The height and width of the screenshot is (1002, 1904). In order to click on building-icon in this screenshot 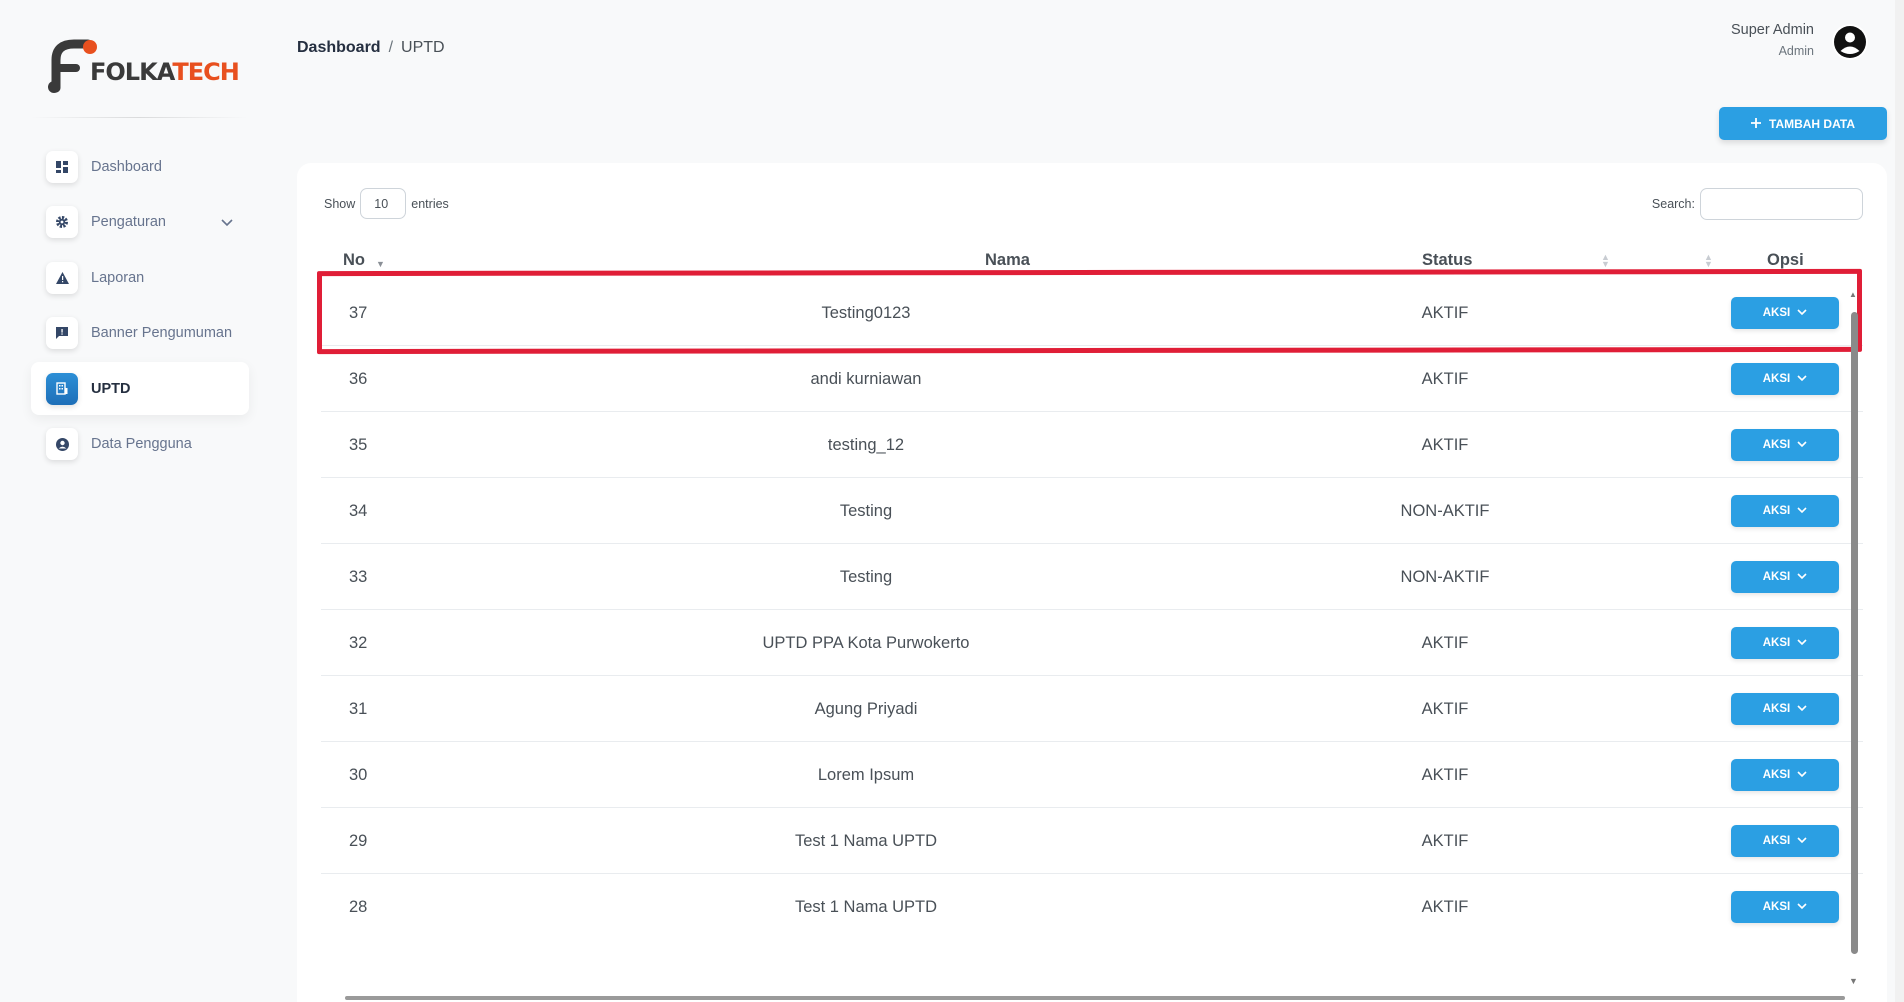, I will do `click(62, 388)`.